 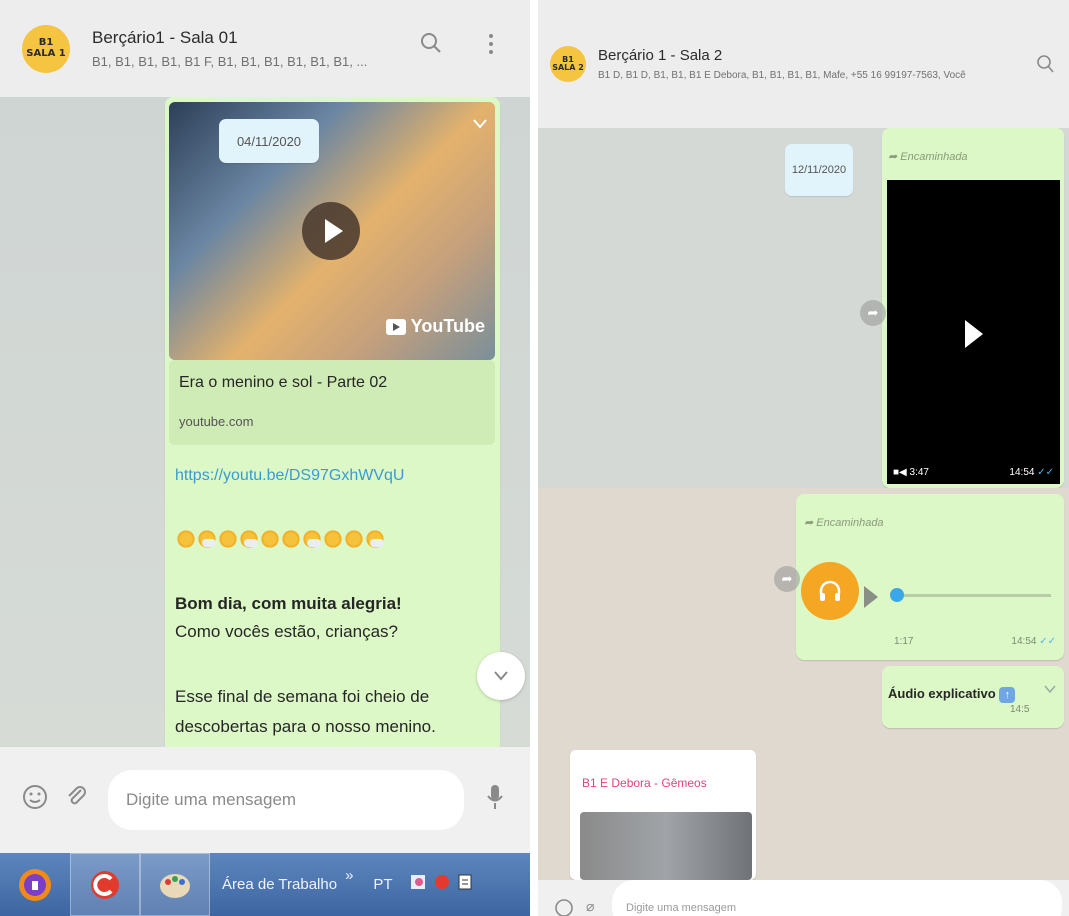 What do you see at coordinates (897, 595) in the screenshot?
I see `audio-progress-knob` at bounding box center [897, 595].